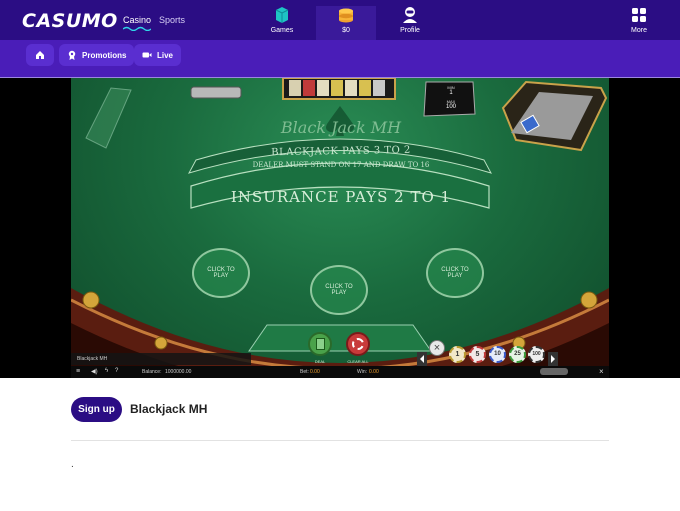  I want to click on chip-1: 1, so click(457, 354).